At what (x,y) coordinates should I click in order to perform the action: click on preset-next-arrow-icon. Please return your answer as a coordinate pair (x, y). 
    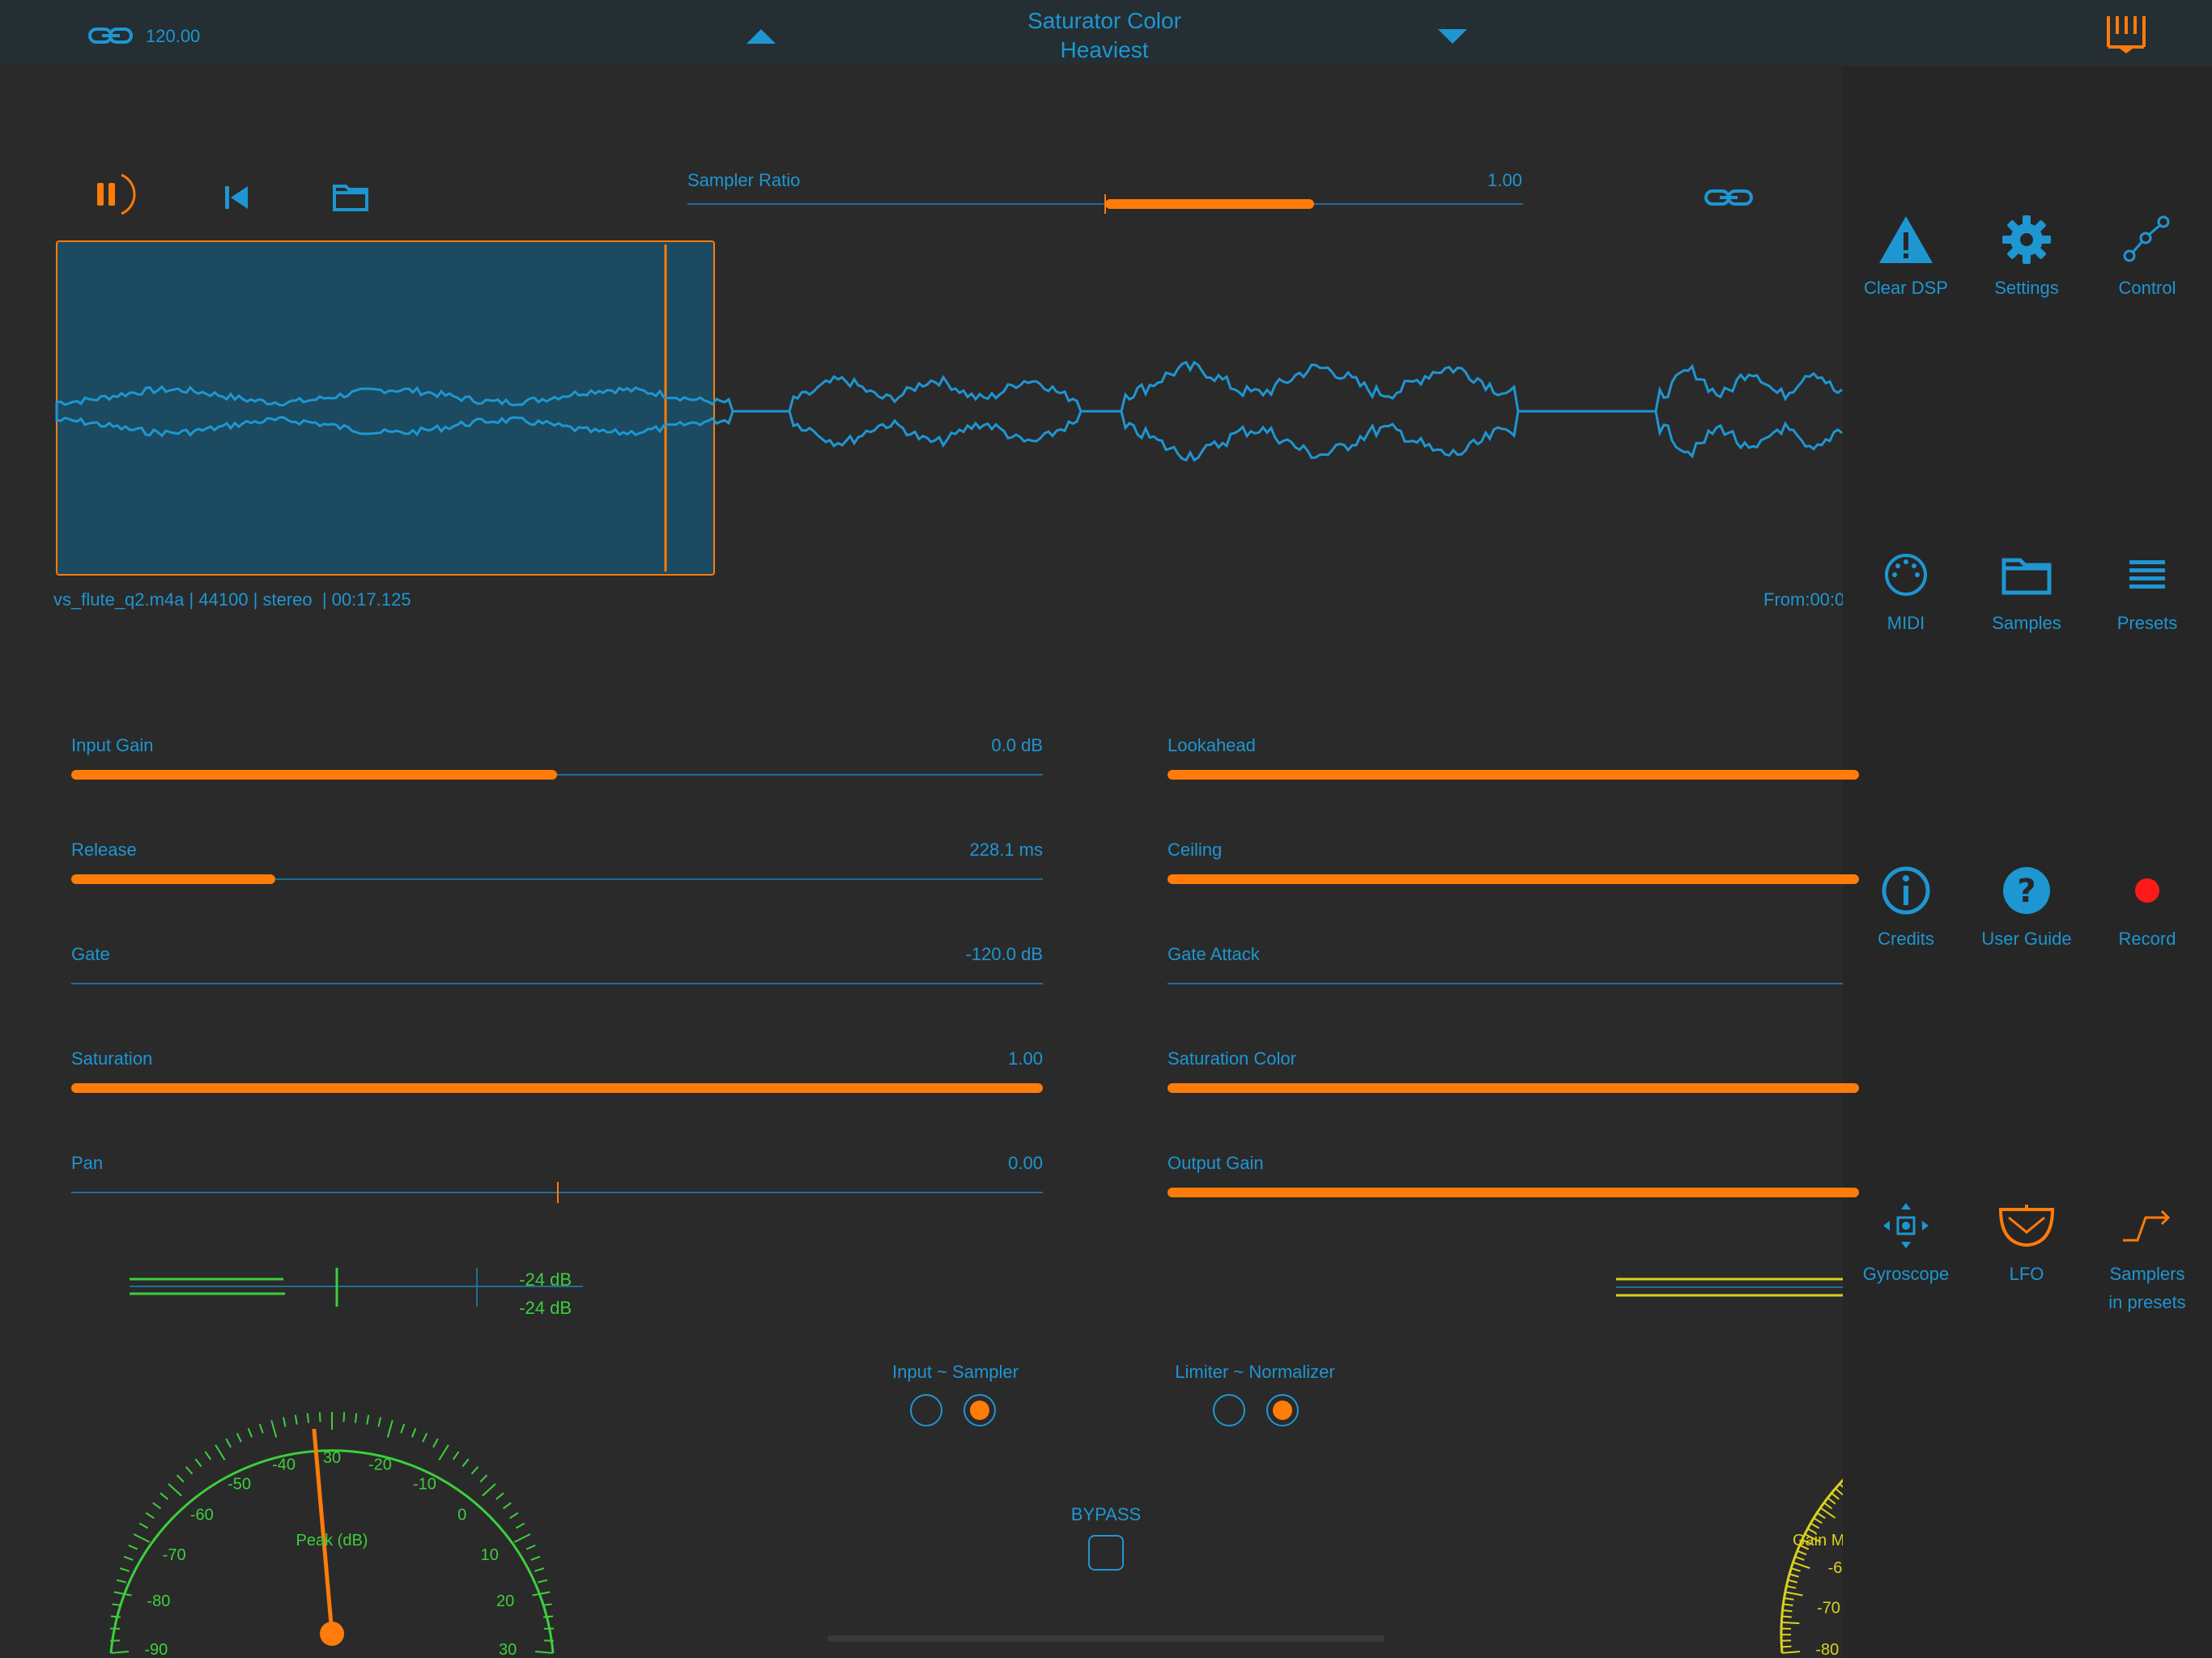
    Looking at the image, I should click on (1453, 39).